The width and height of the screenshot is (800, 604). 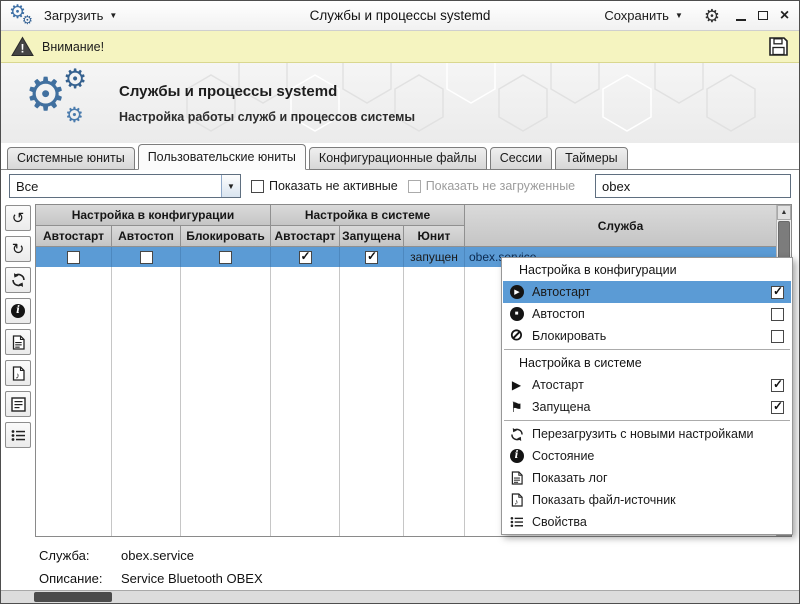 I want to click on load-menu-button: Загрузить ▼, so click(x=80, y=15).